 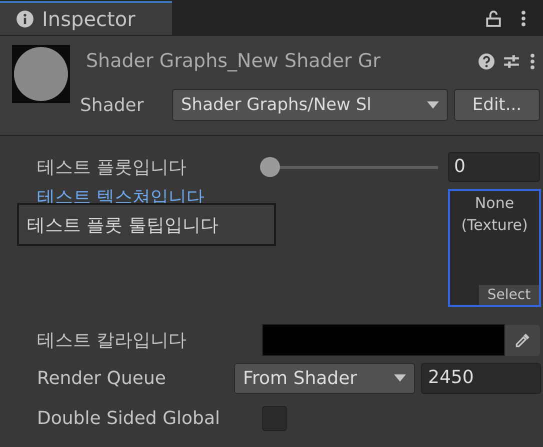 I want to click on number-field: 0, so click(x=494, y=167).